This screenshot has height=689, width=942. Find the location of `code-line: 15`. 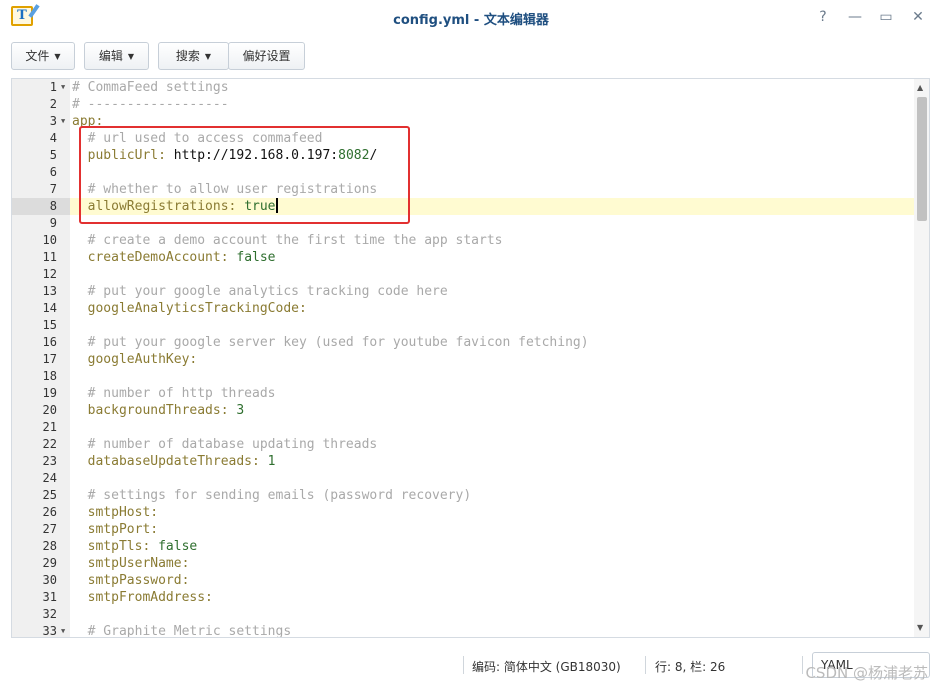

code-line: 15 is located at coordinates (463, 325).